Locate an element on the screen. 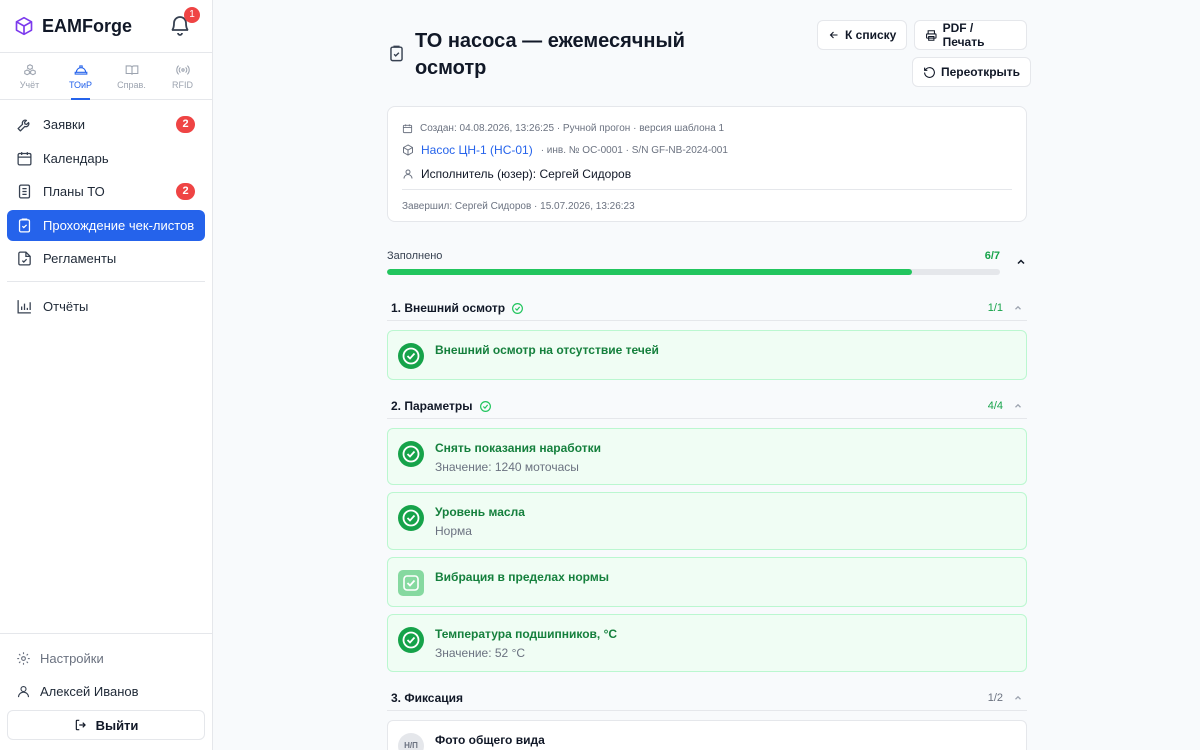 This screenshot has height=750, width=1200. app-name: EAMForge is located at coordinates (87, 25).